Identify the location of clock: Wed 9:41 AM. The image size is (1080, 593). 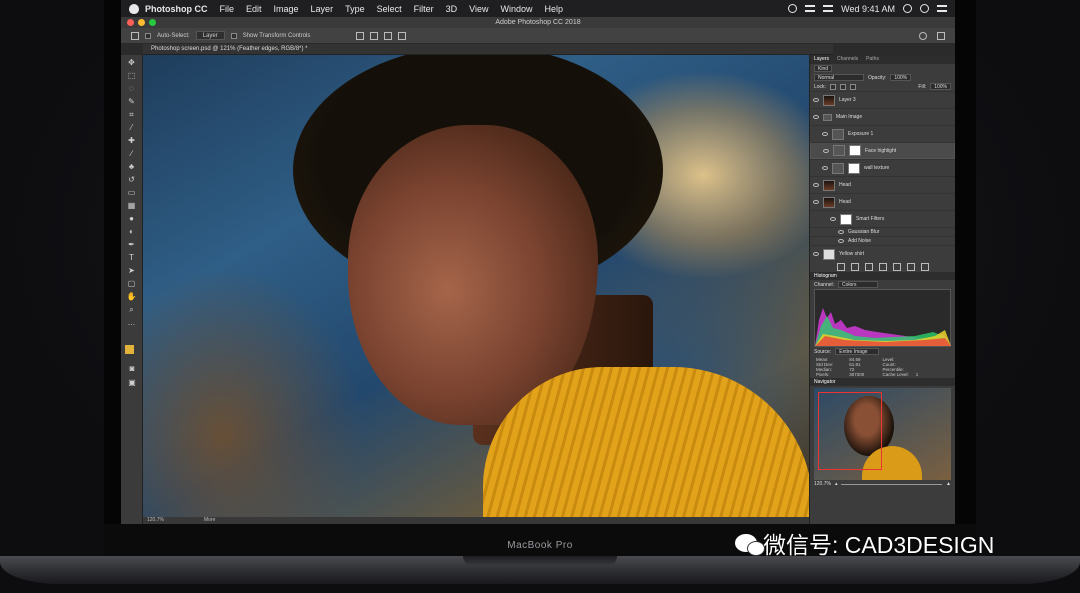
(868, 9).